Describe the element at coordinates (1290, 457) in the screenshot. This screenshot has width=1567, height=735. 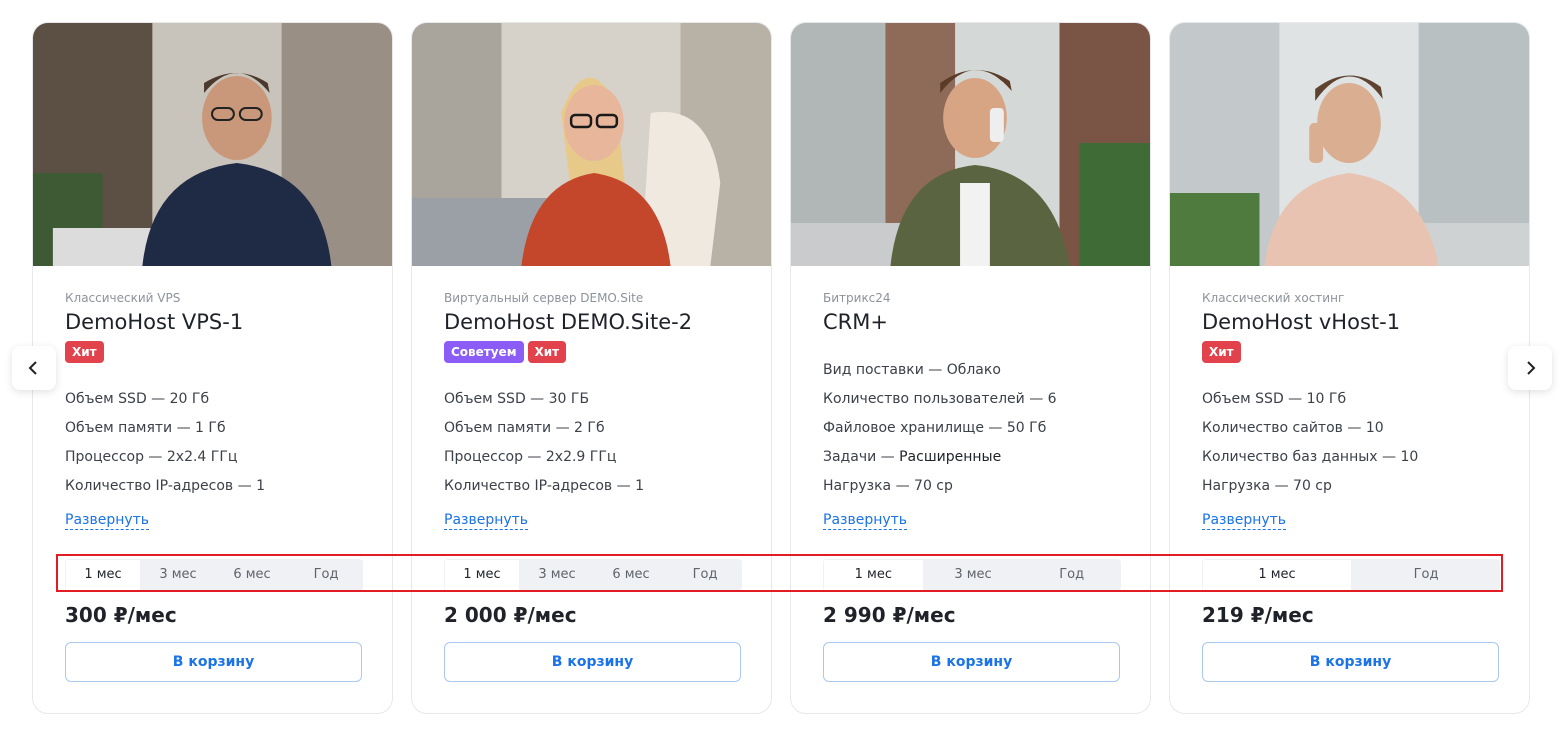
I see `spec-label: Количество баз данных` at that location.